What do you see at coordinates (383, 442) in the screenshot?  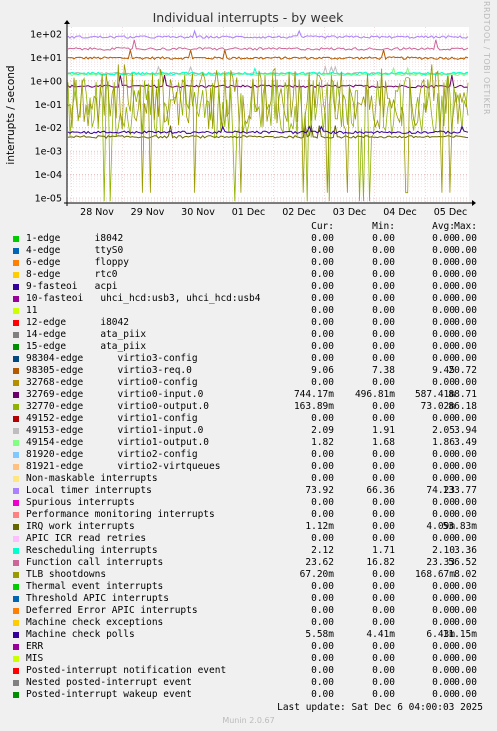 I see `legend-value-min: 1.68` at bounding box center [383, 442].